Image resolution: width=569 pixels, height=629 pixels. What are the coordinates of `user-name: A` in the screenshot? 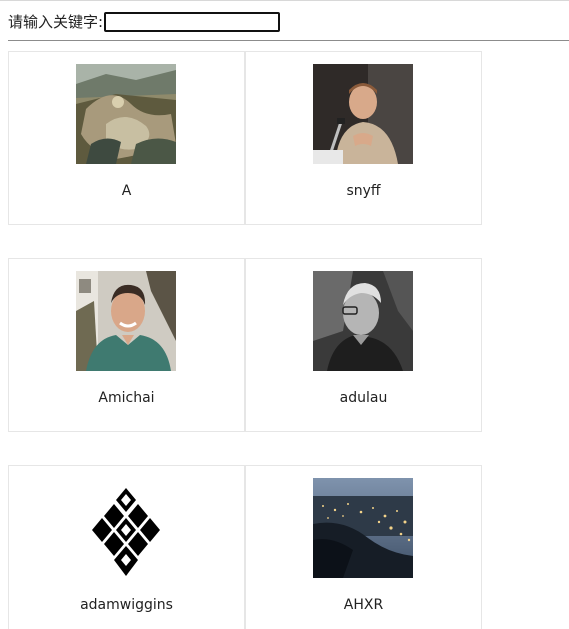 It's located at (126, 191).